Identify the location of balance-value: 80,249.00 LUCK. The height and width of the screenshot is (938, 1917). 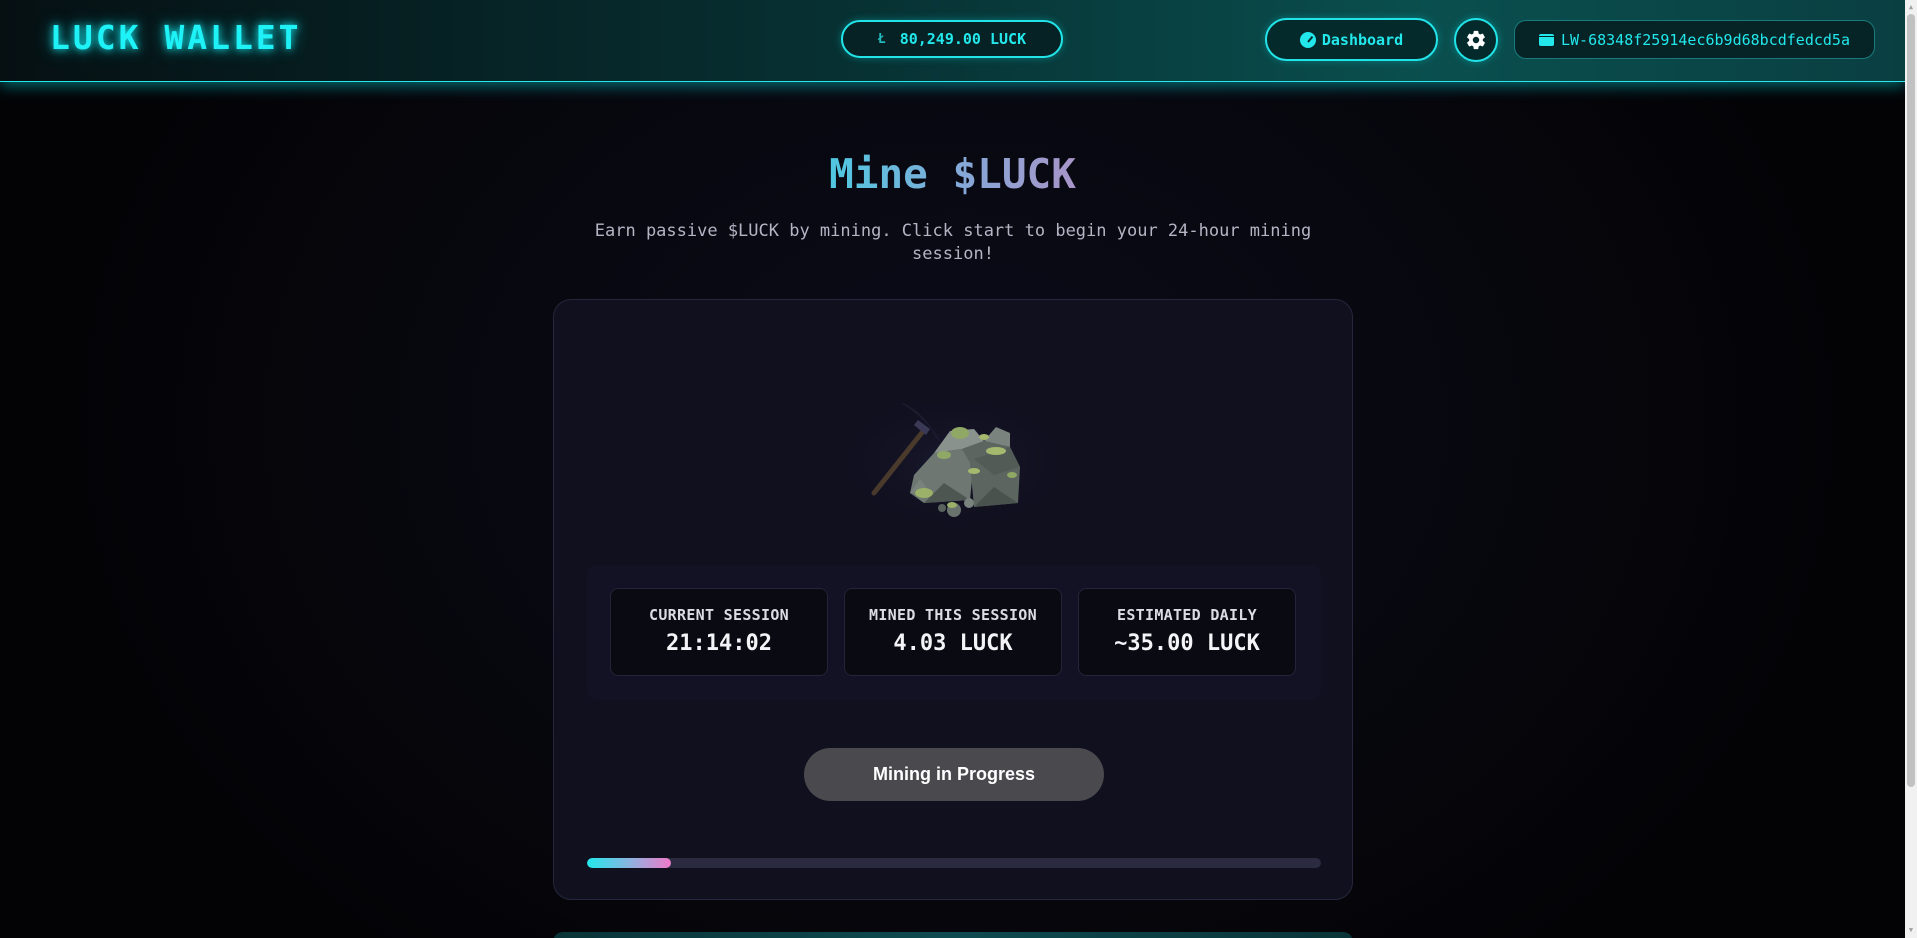
(963, 39).